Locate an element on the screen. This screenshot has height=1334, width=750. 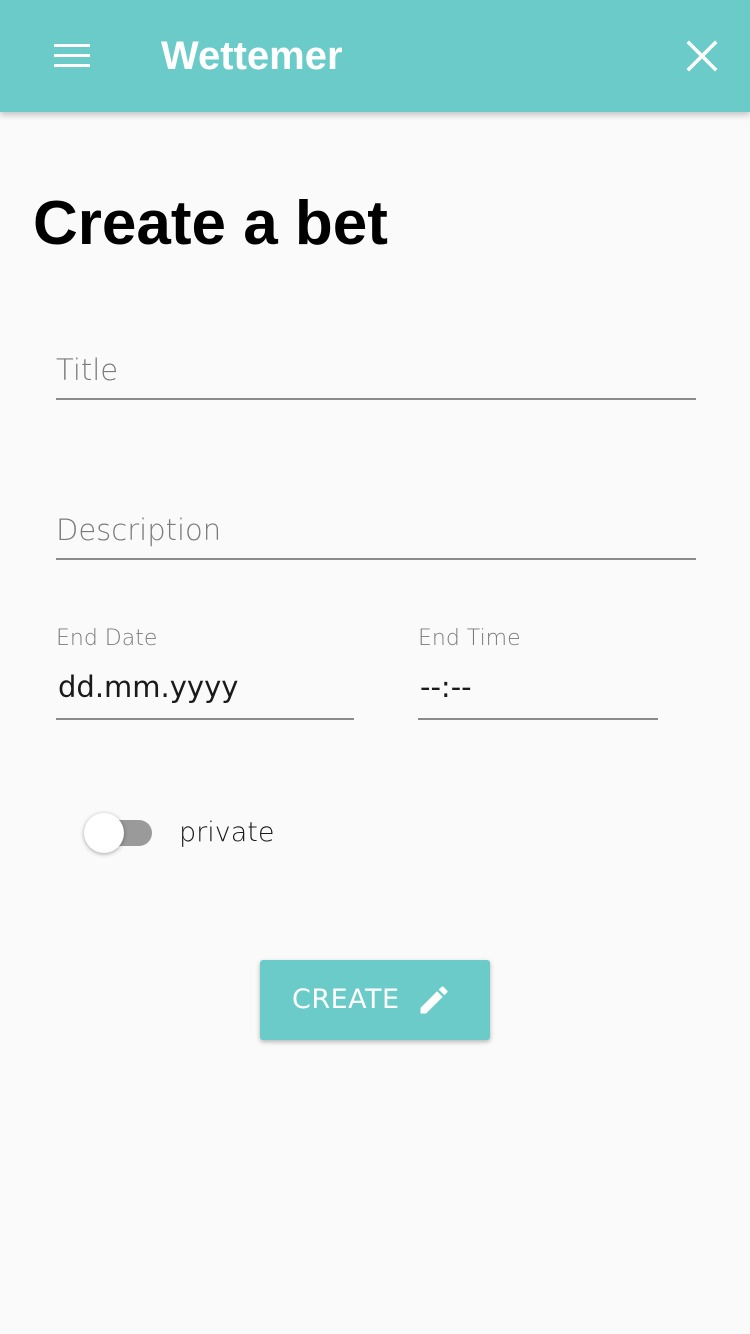
app-title: Wettemer is located at coordinates (252, 56).